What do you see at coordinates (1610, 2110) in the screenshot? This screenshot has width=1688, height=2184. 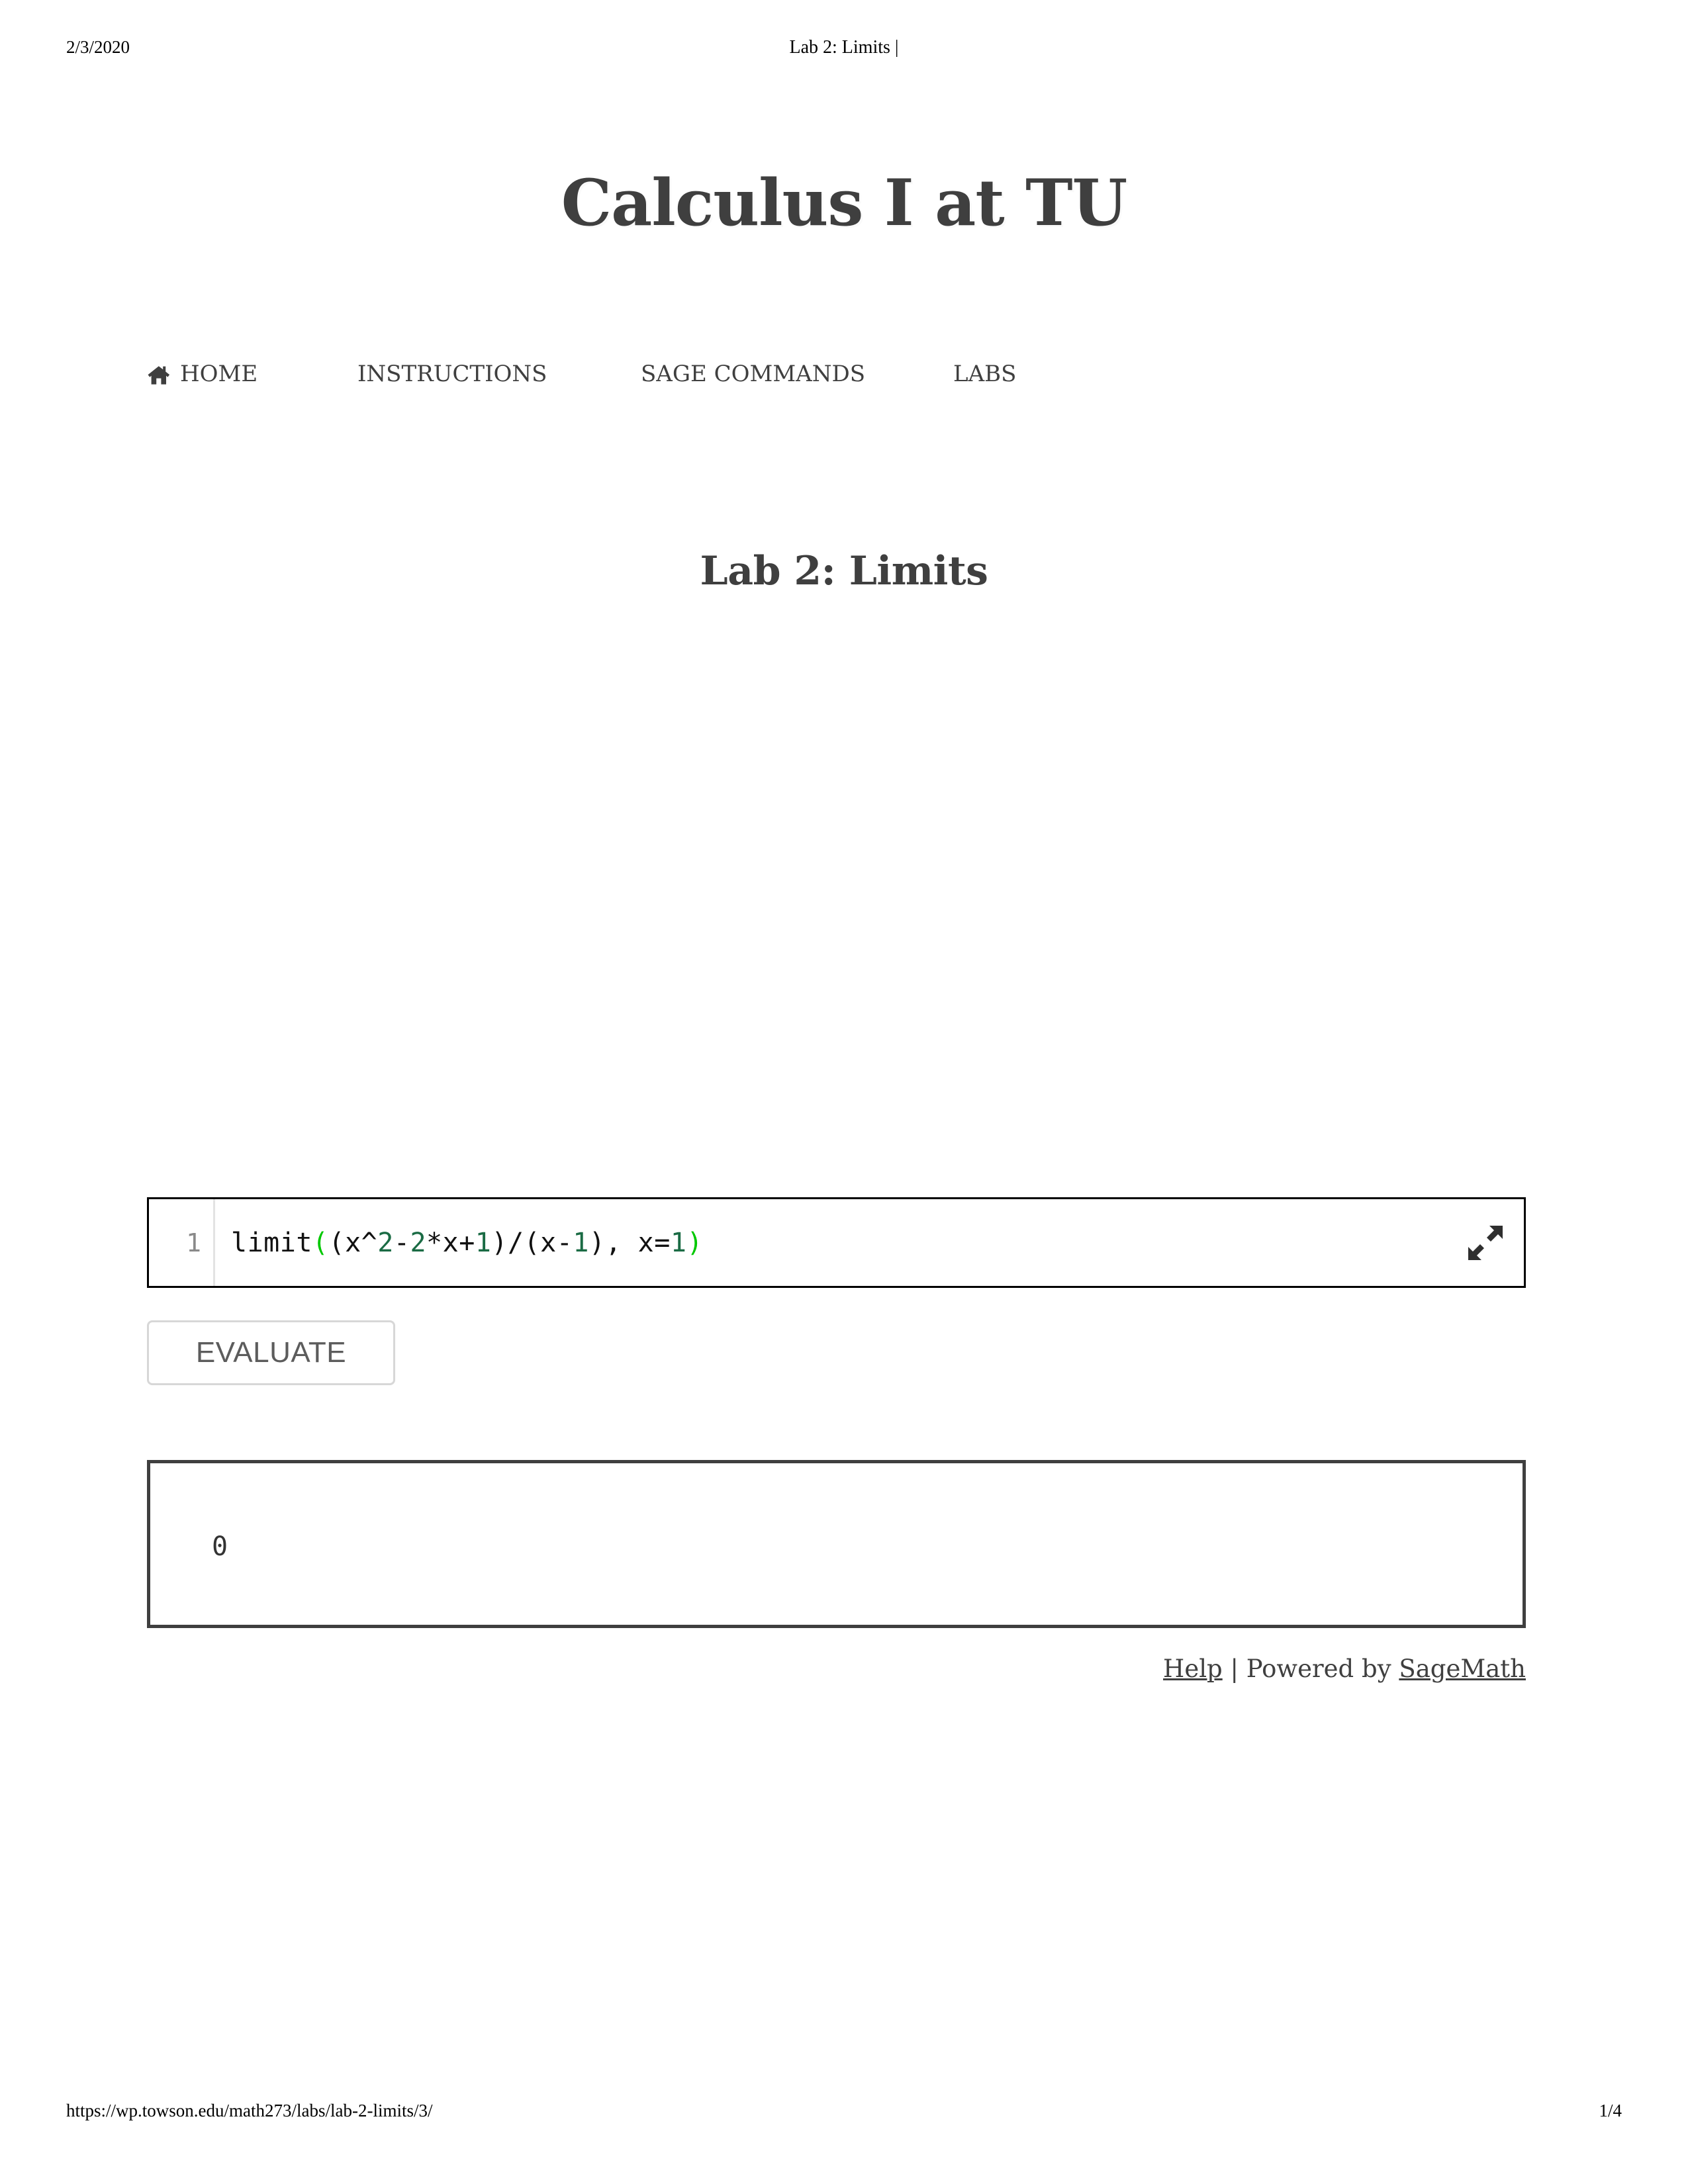 I see `print-footer-page-number: 1/4` at bounding box center [1610, 2110].